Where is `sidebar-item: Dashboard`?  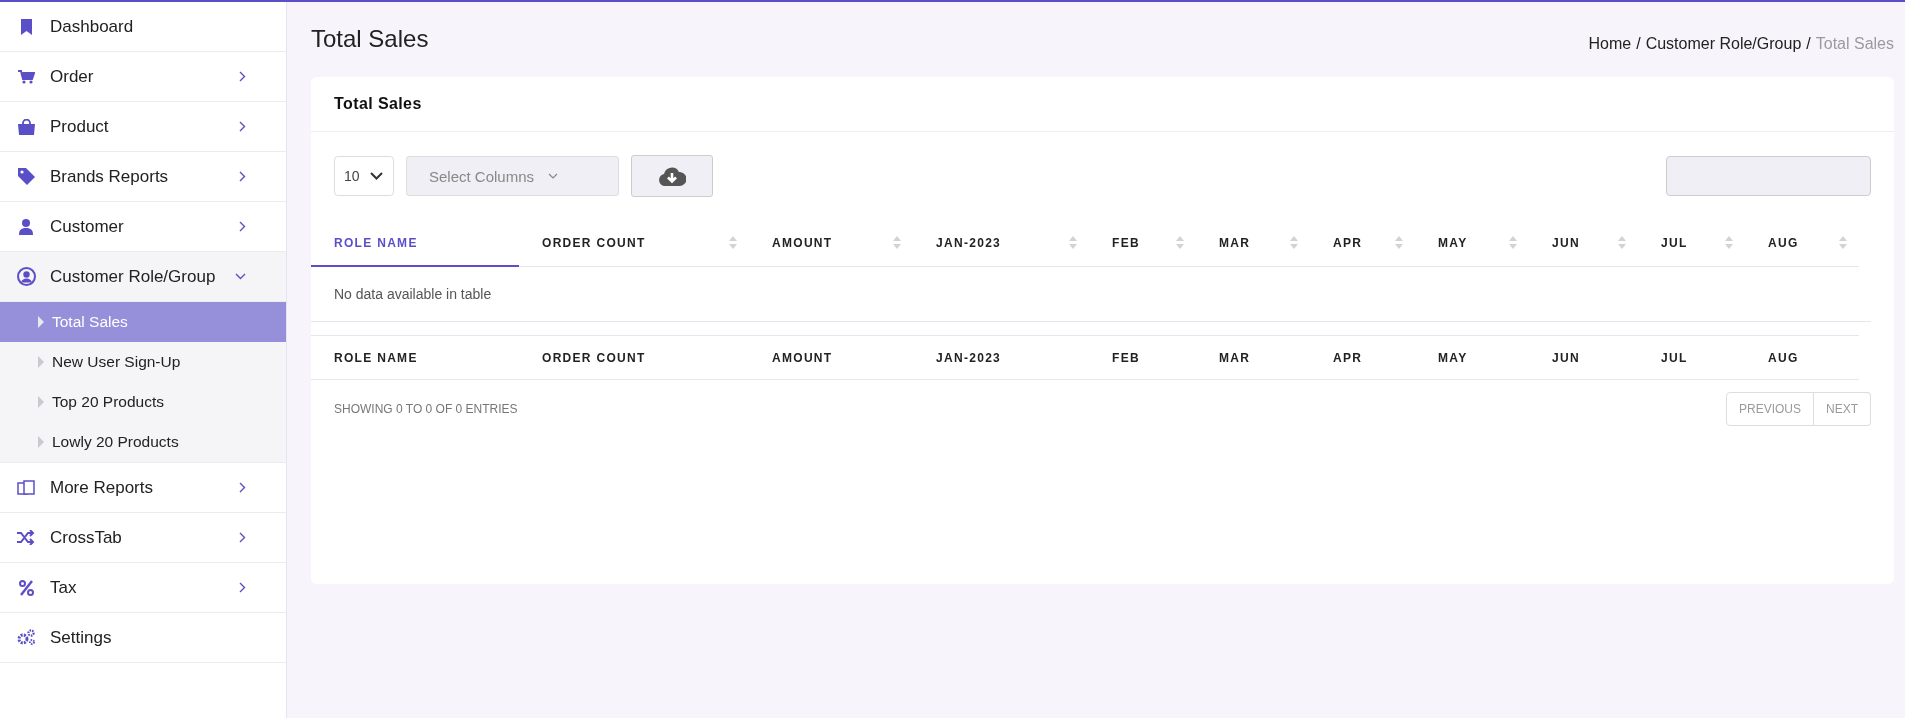
sidebar-item: Dashboard is located at coordinates (143, 27).